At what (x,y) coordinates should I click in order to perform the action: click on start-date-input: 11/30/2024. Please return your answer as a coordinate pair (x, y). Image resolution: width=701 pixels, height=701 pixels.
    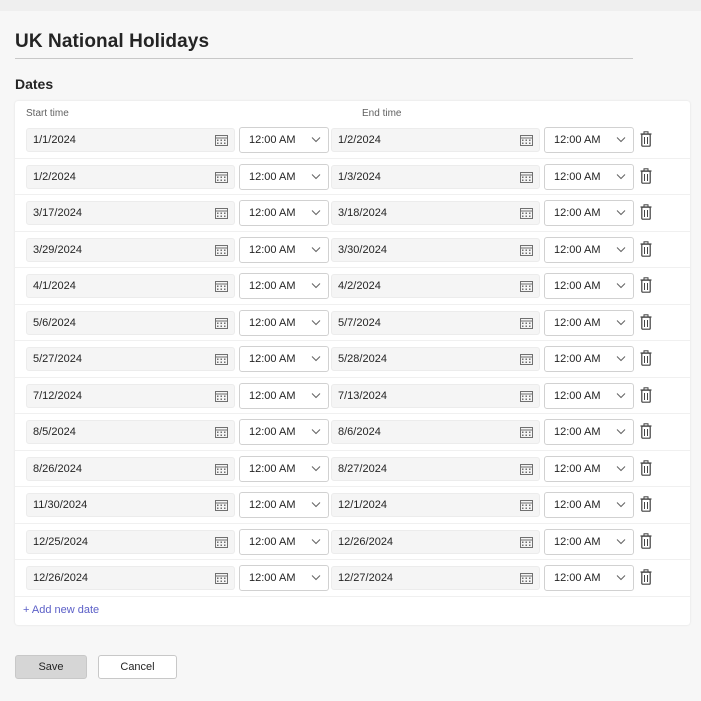
    Looking at the image, I should click on (130, 505).